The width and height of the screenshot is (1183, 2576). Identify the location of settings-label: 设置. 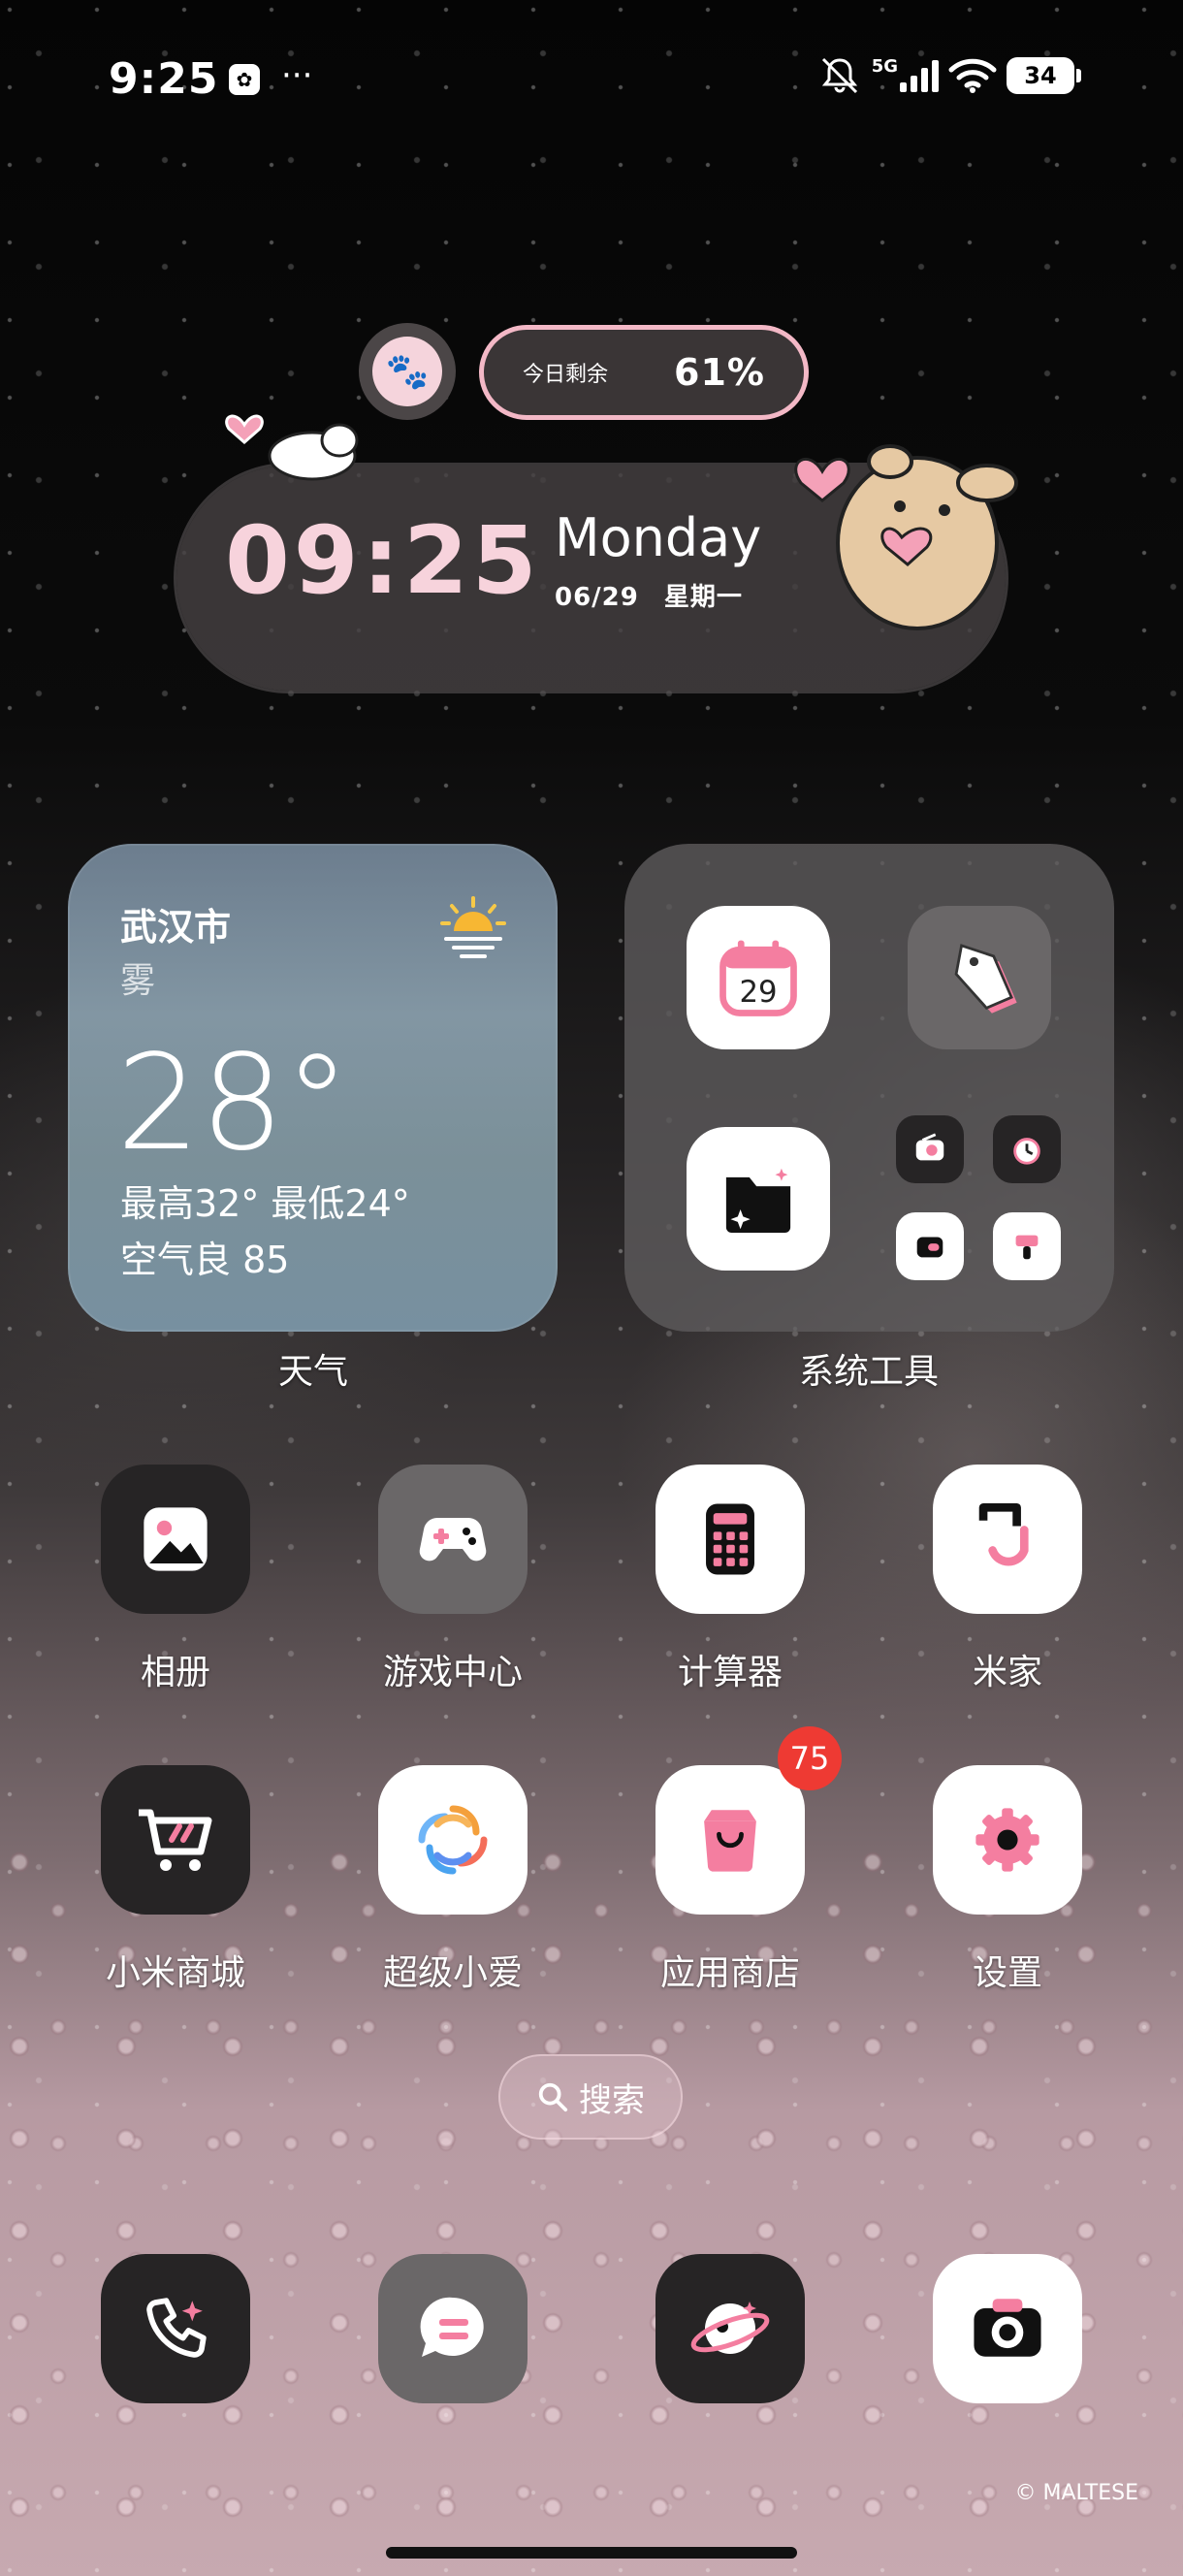
(1007, 1973).